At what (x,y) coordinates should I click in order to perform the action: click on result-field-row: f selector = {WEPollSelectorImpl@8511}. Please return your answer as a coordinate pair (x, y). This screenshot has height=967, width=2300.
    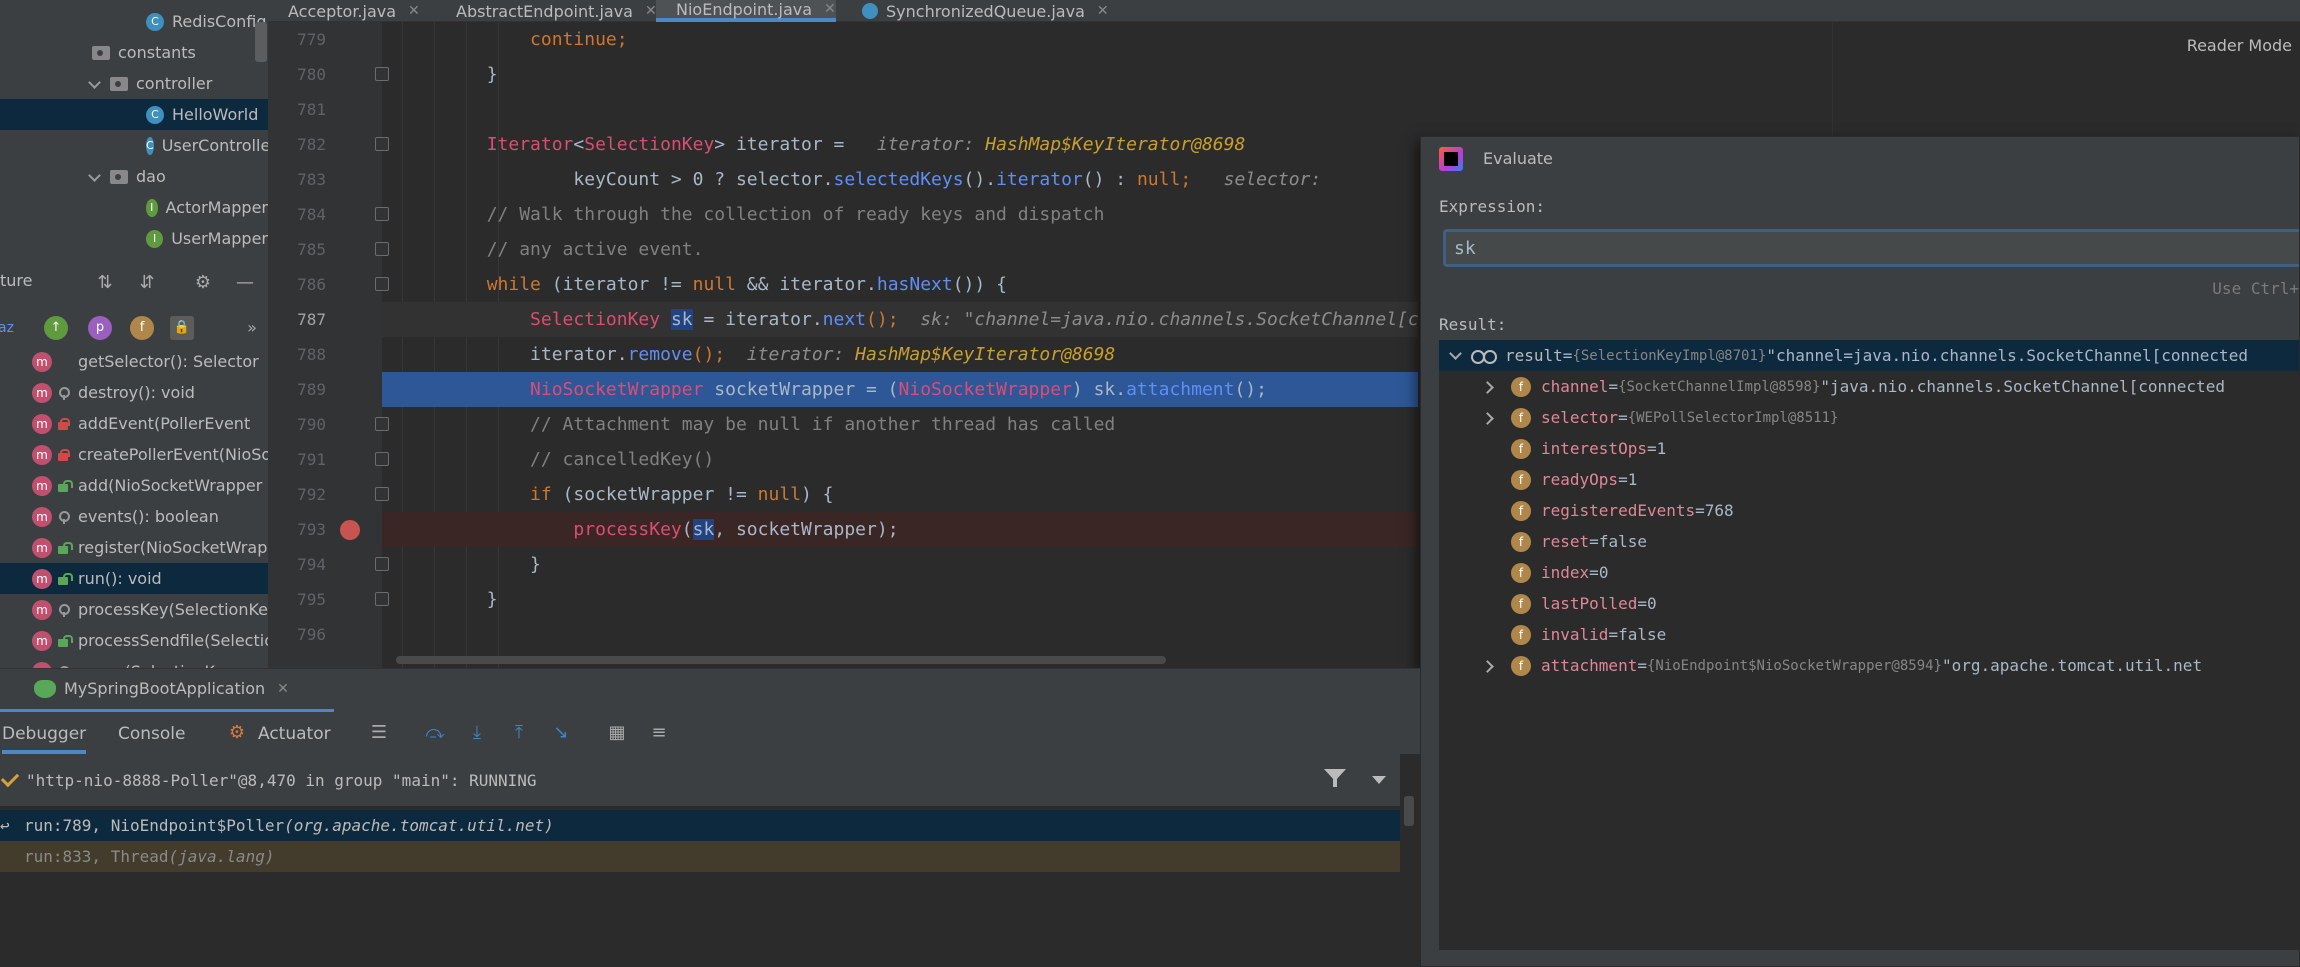
    Looking at the image, I should click on (1869, 417).